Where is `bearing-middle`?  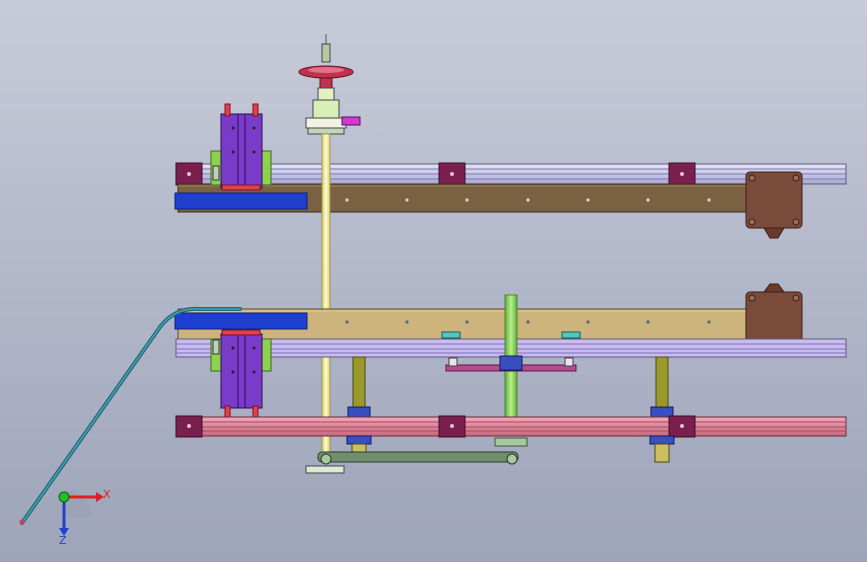 bearing-middle is located at coordinates (511, 442).